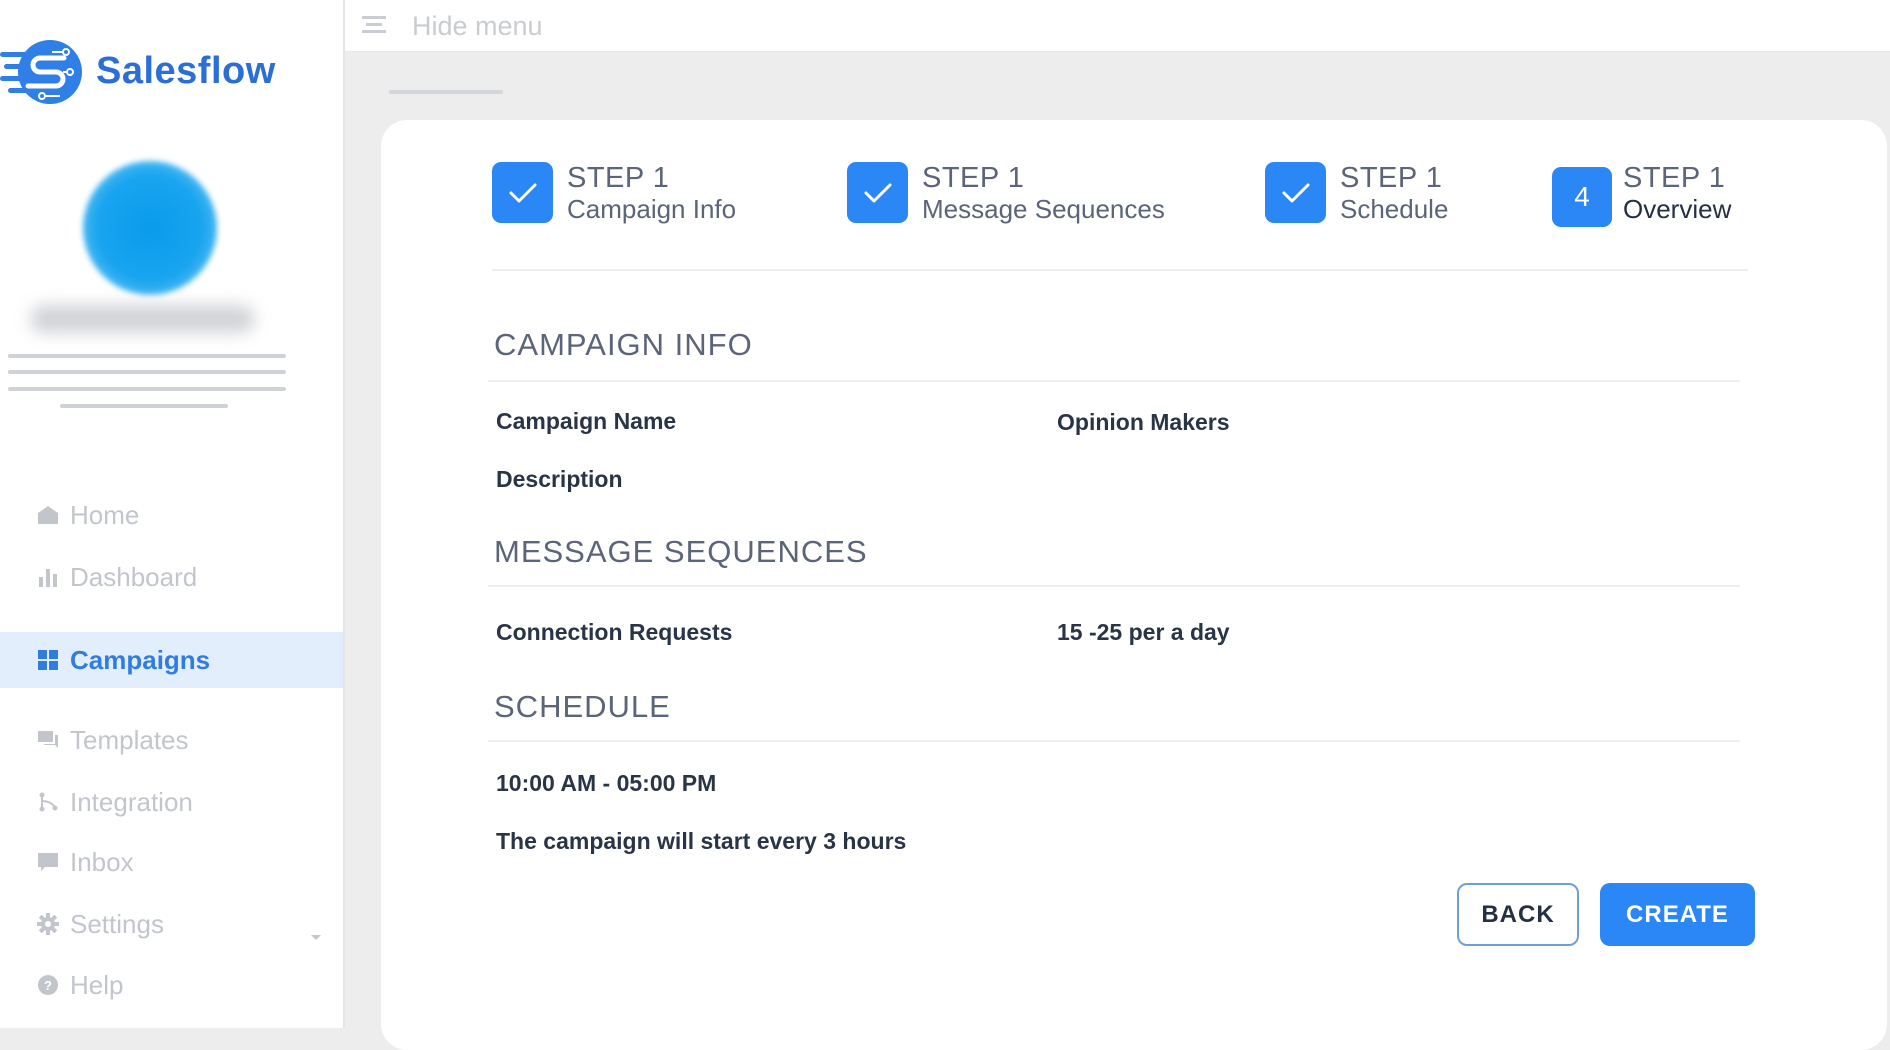  What do you see at coordinates (316, 933) in the screenshot?
I see `chevron-down-icon` at bounding box center [316, 933].